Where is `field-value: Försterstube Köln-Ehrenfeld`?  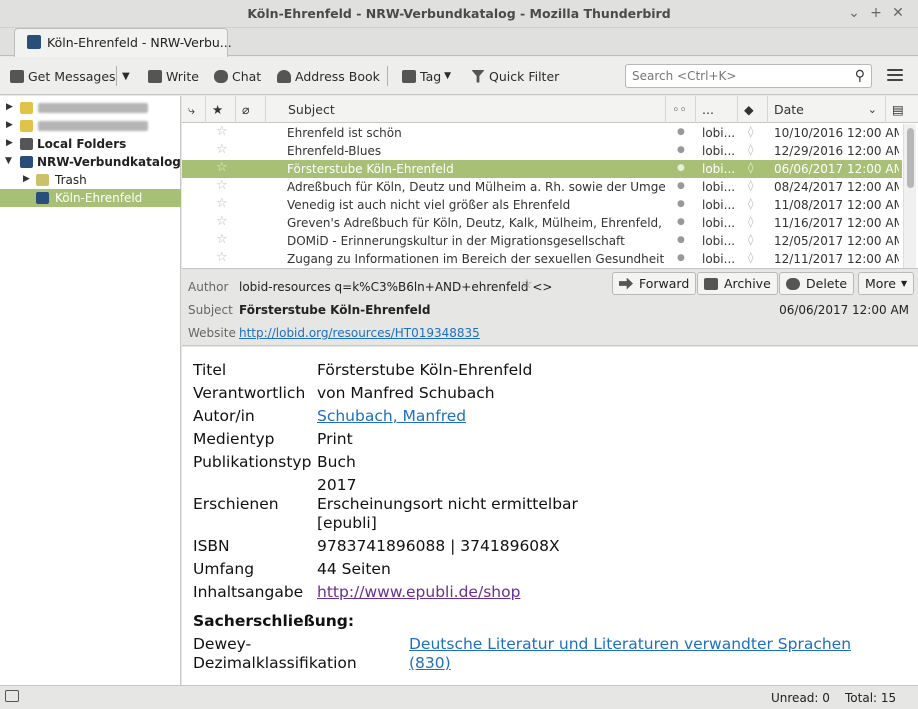 field-value: Försterstube Köln-Ehrenfeld is located at coordinates (425, 370).